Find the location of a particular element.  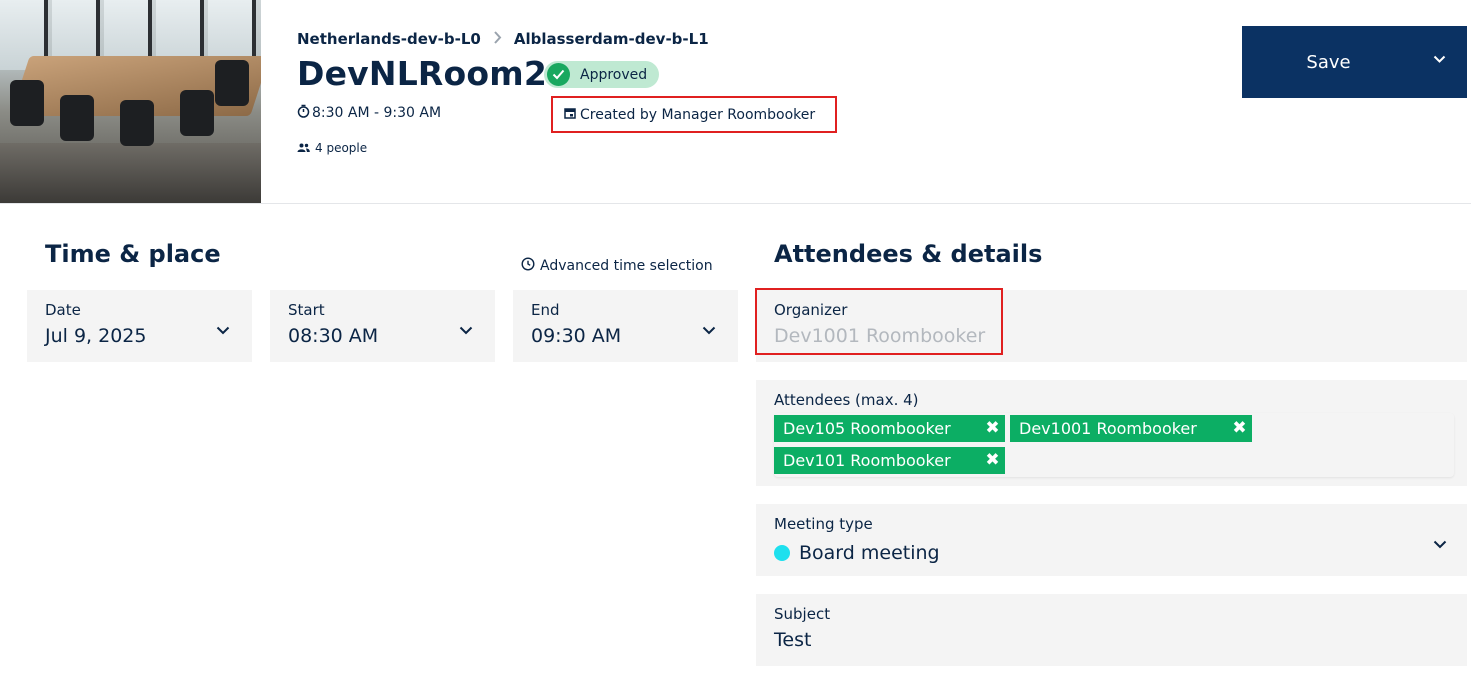

created-by: Created by Manager Roombooker is located at coordinates (694, 114).